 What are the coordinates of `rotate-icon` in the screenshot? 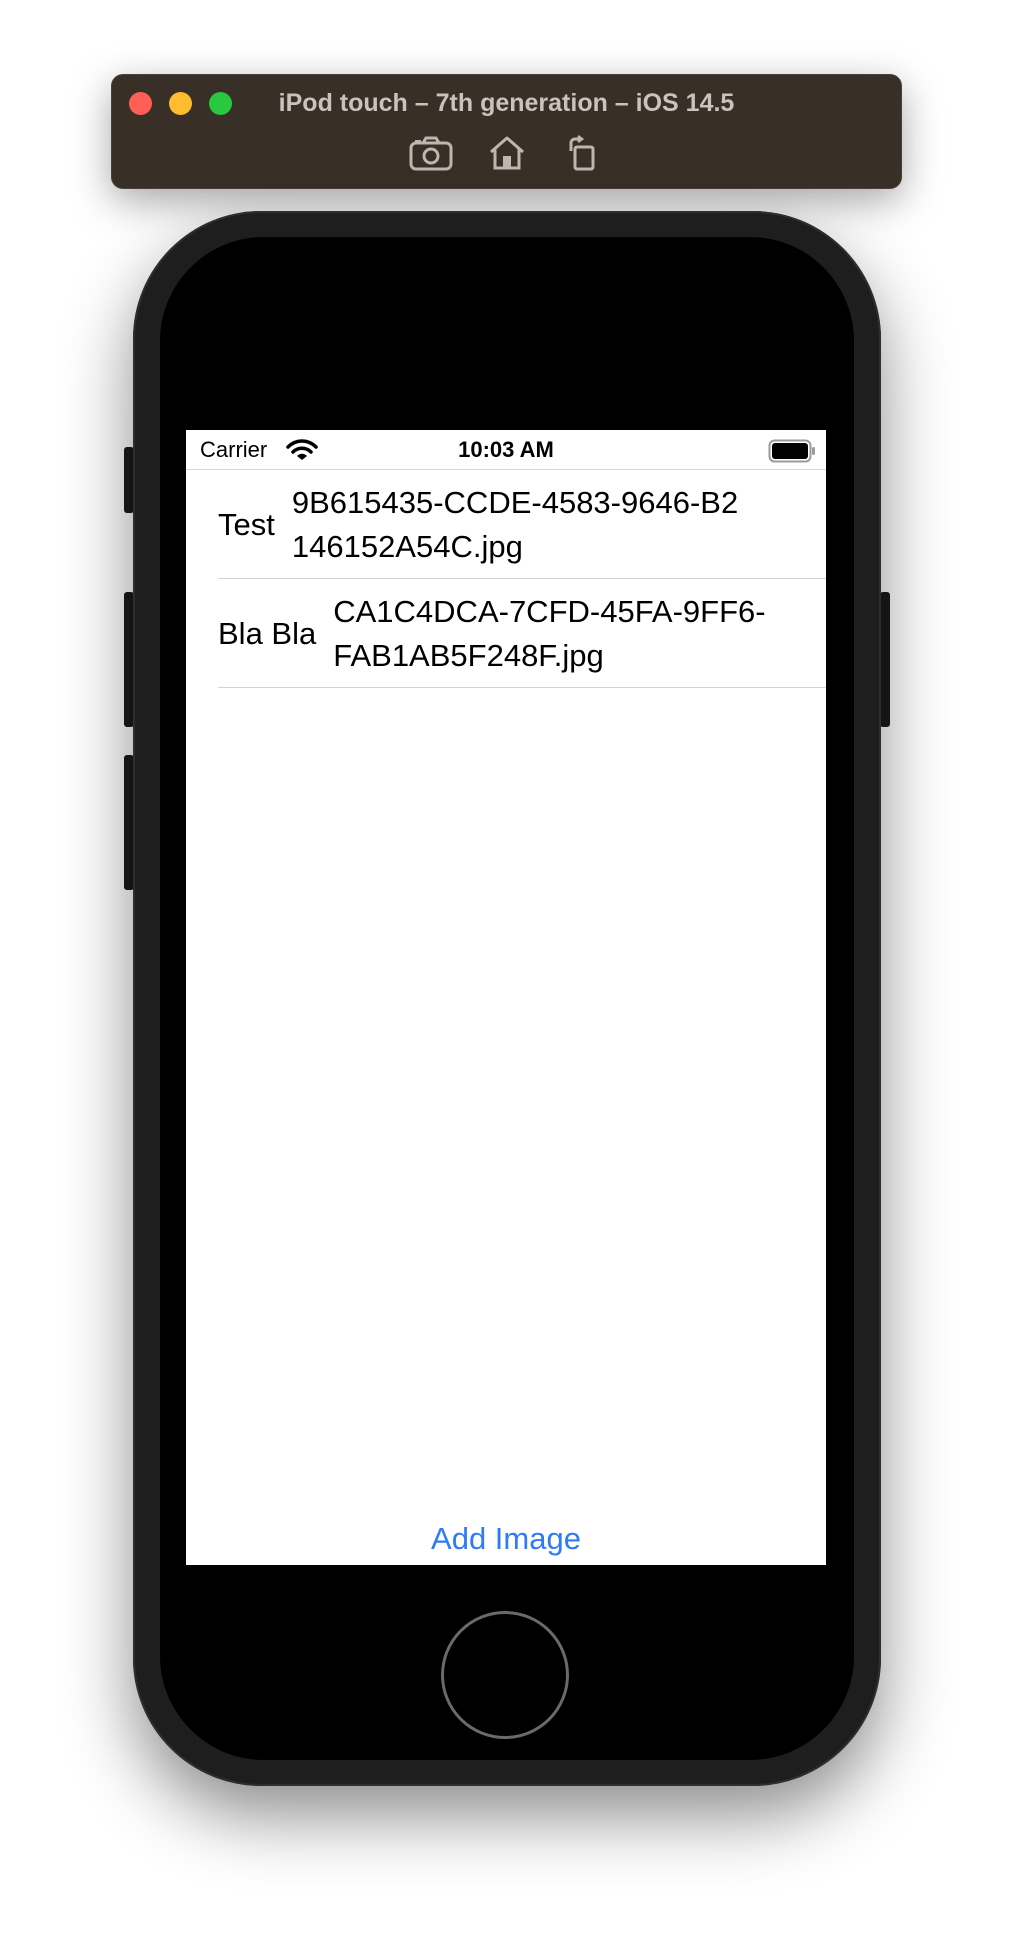 It's located at (581, 153).